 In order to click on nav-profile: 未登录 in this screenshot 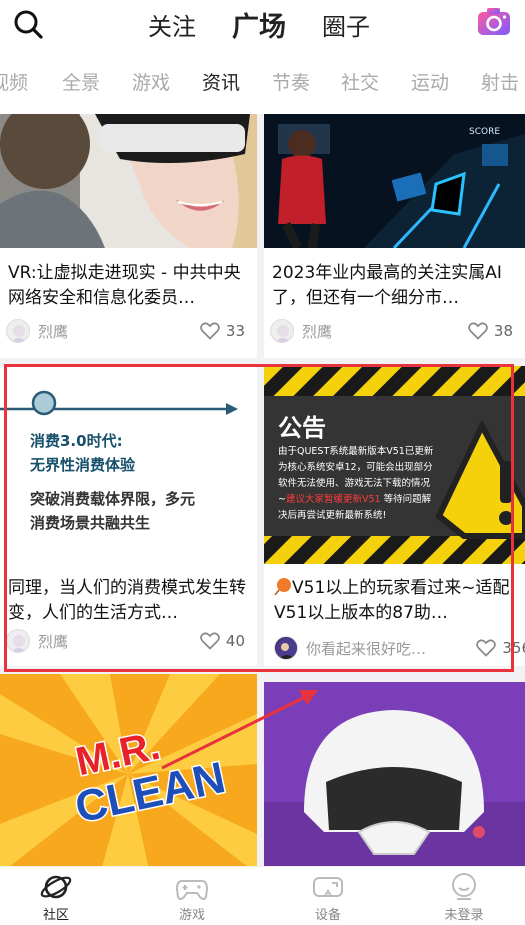, I will do `click(464, 897)`.